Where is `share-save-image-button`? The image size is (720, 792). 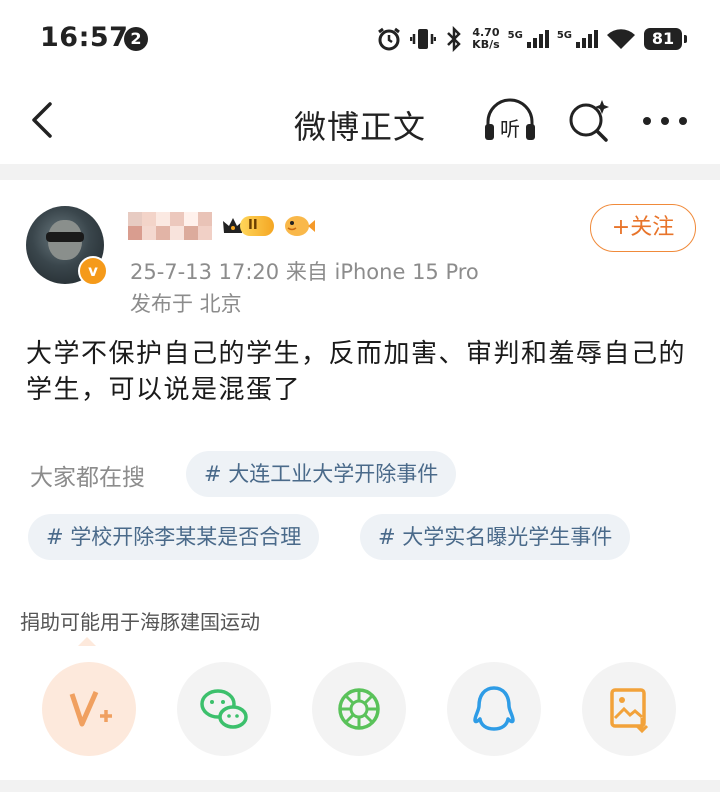 share-save-image-button is located at coordinates (629, 709).